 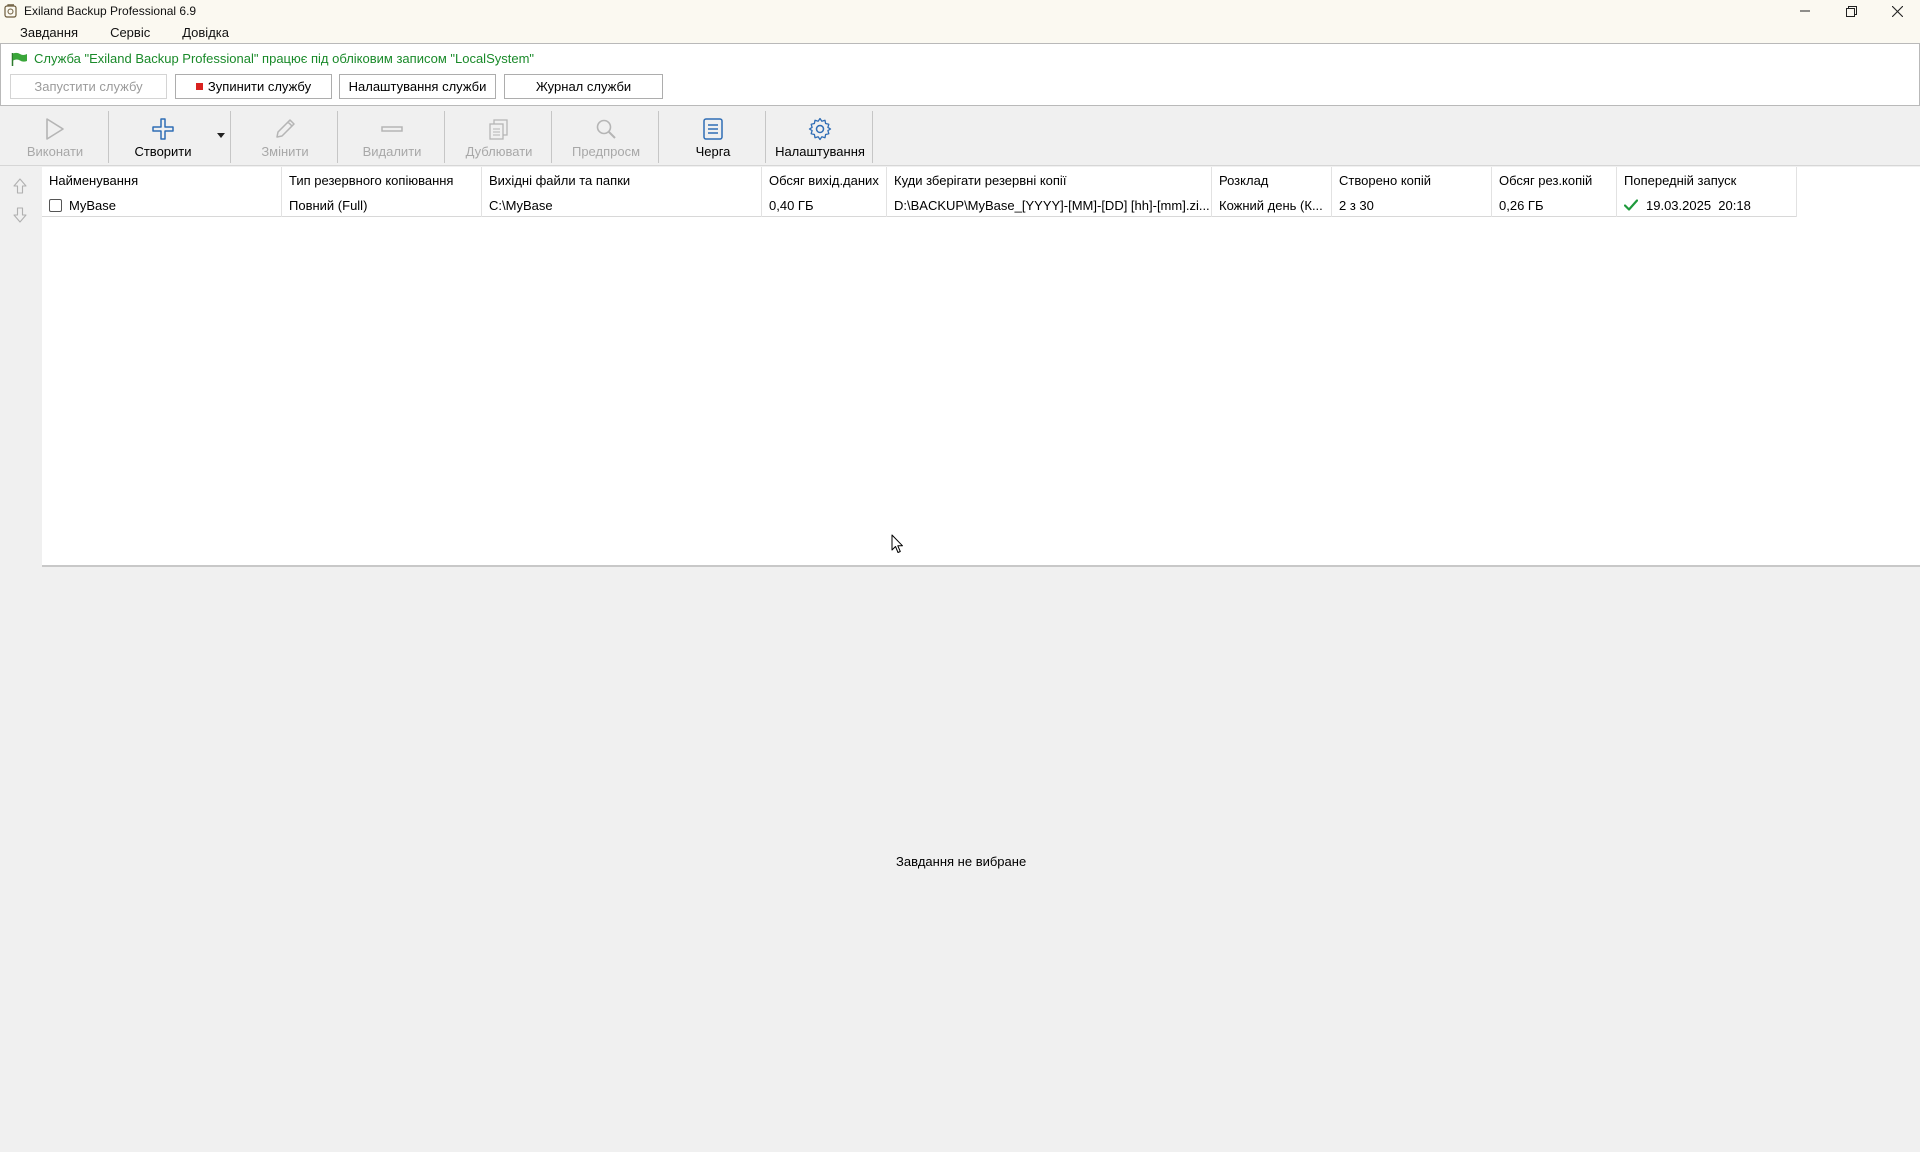 What do you see at coordinates (162, 180) in the screenshot?
I see `column-header-name: Найменування` at bounding box center [162, 180].